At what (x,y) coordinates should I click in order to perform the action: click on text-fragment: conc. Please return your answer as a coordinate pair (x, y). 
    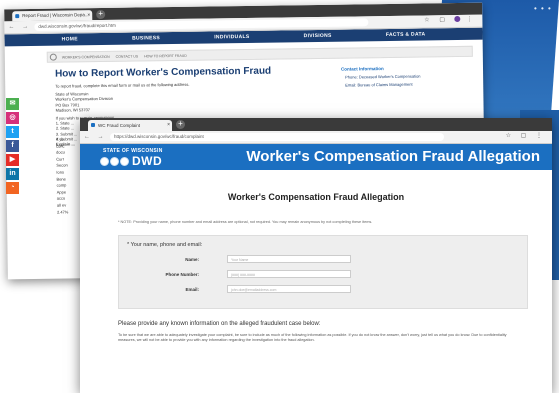
    Looking at the image, I should click on (60, 146).